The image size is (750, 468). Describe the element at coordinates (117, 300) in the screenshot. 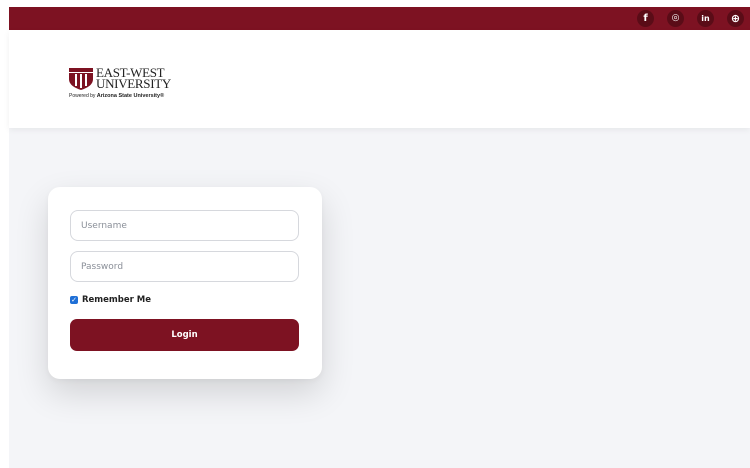

I see `remember-me-label: Remember Me` at that location.